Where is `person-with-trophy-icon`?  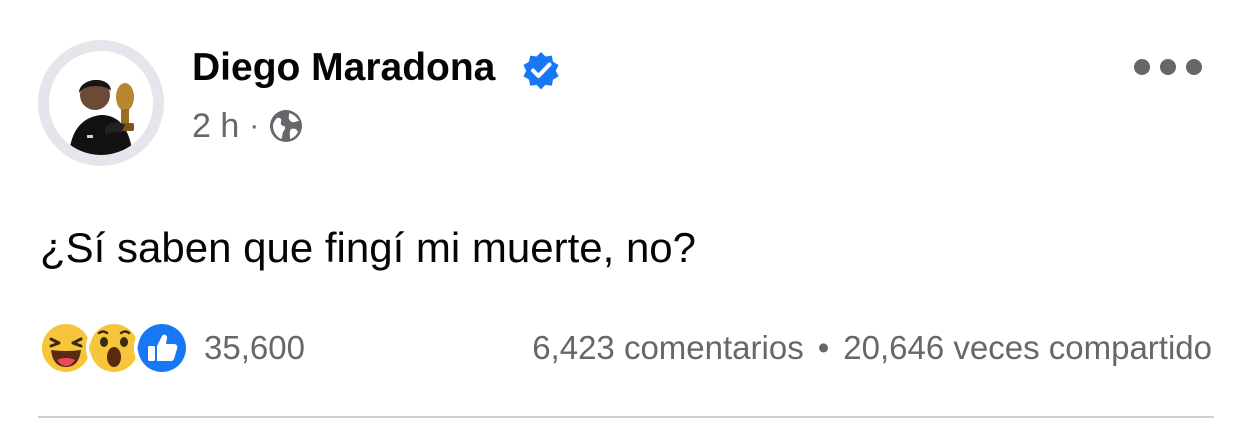
person-with-trophy-icon is located at coordinates (101, 103).